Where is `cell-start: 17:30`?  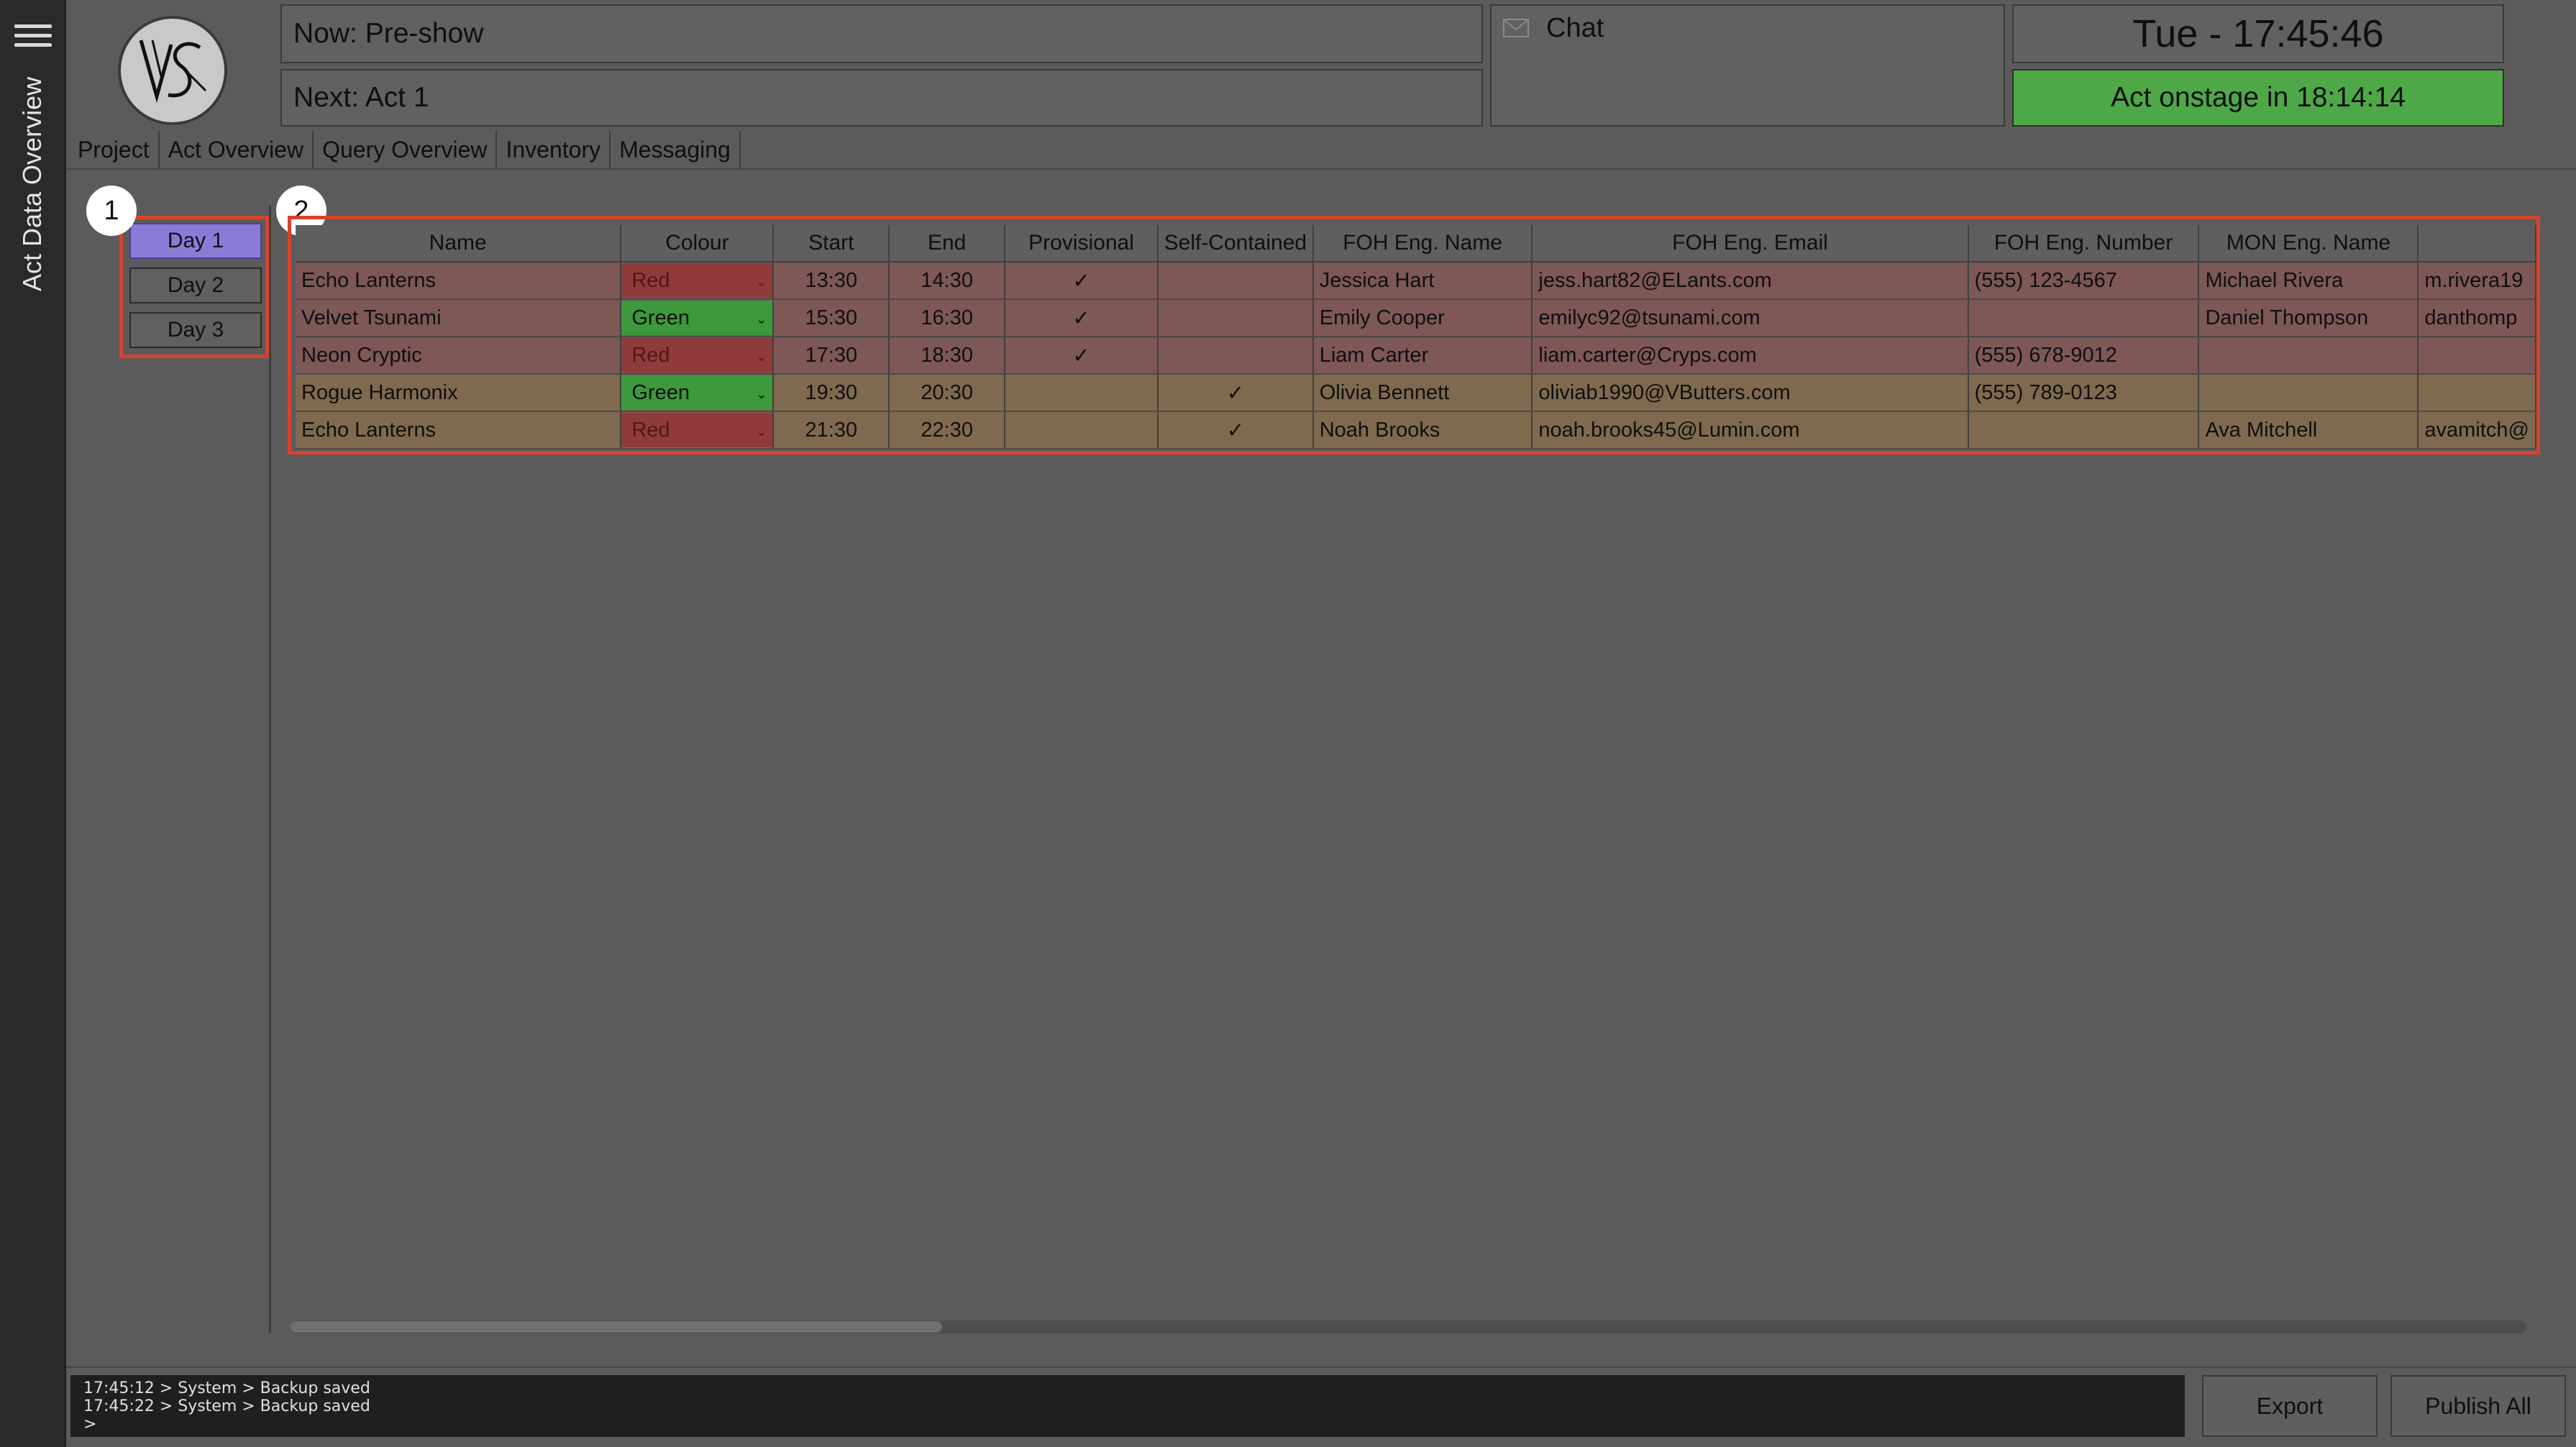
cell-start: 17:30 is located at coordinates (832, 356).